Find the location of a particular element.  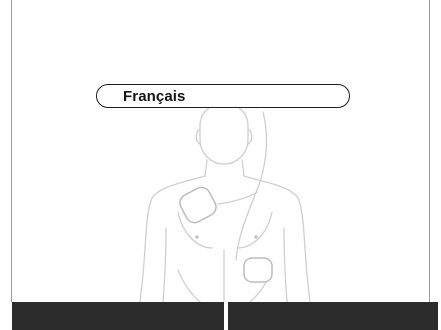

chest-right is located at coordinates (255, 230).